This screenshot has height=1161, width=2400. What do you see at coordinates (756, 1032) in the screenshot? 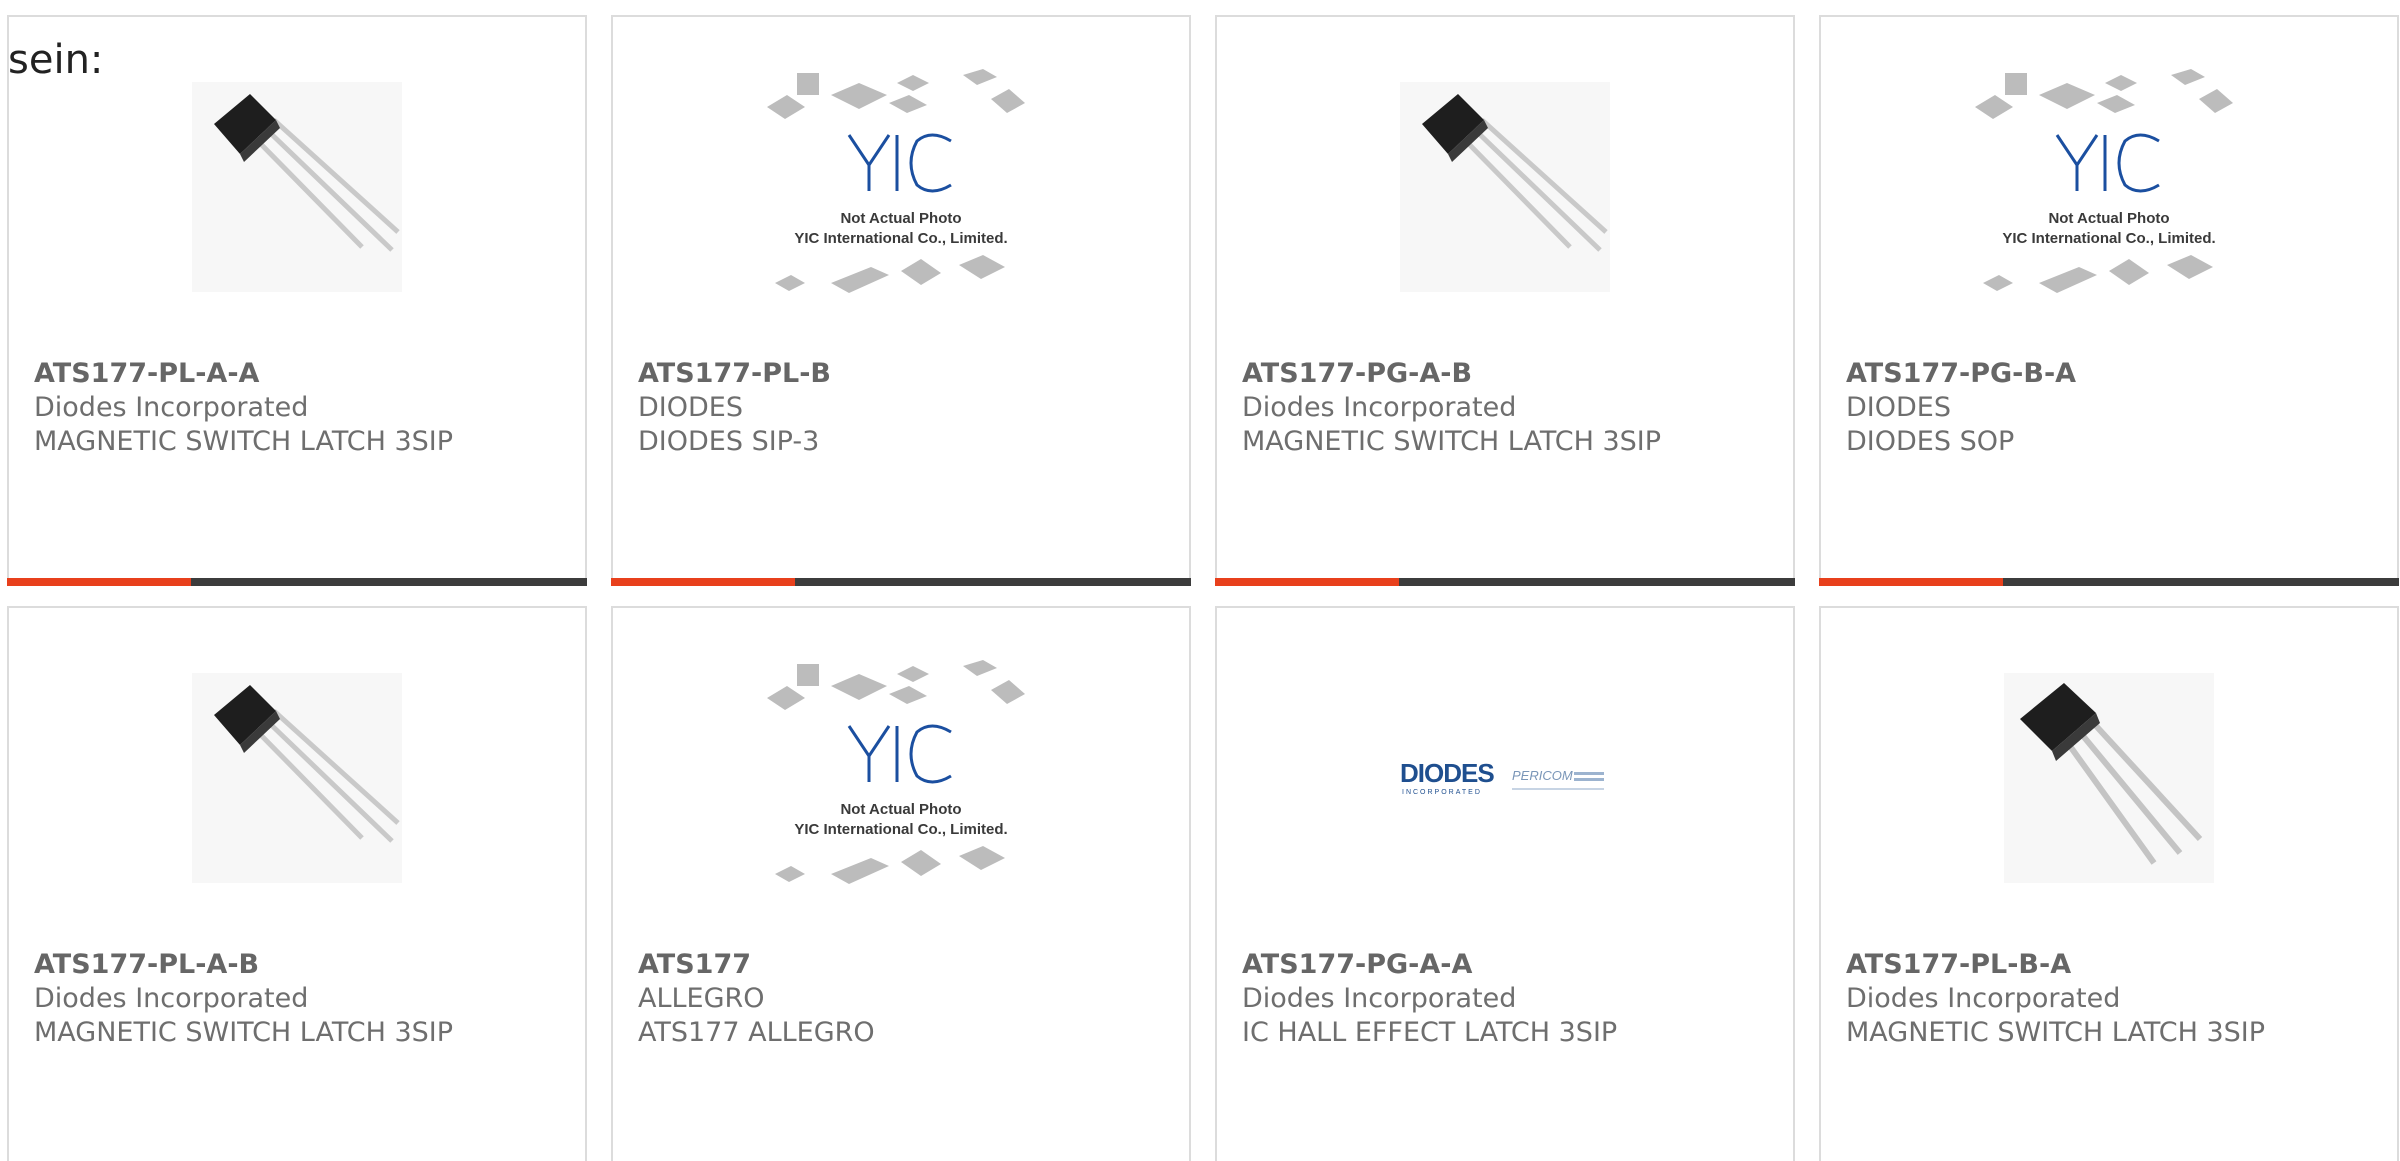
I see `description: ATS177 ALLEGRO` at bounding box center [756, 1032].